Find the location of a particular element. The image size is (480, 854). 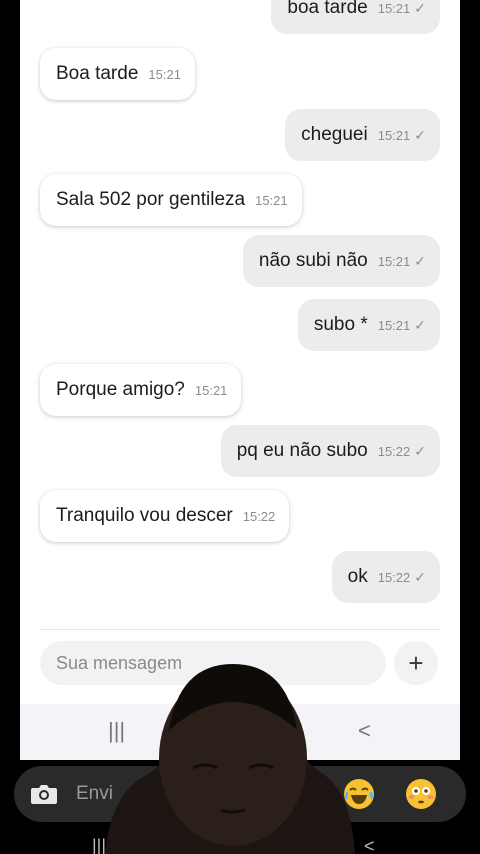

message-outgoing: não subi não 15:21 ✓ is located at coordinates (341, 261).